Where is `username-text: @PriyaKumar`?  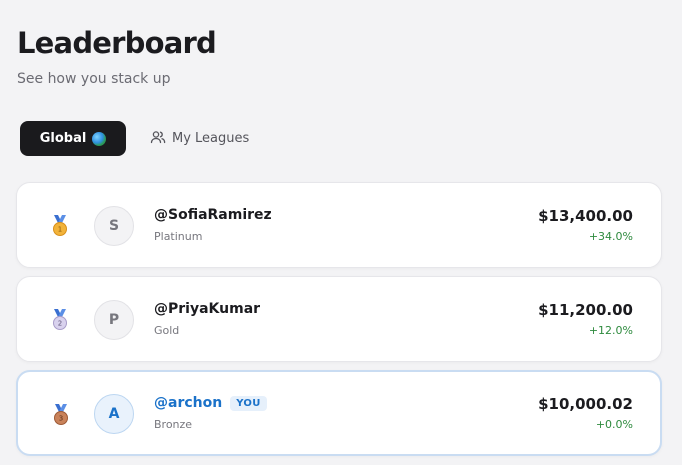
username-text: @PriyaKumar is located at coordinates (207, 309).